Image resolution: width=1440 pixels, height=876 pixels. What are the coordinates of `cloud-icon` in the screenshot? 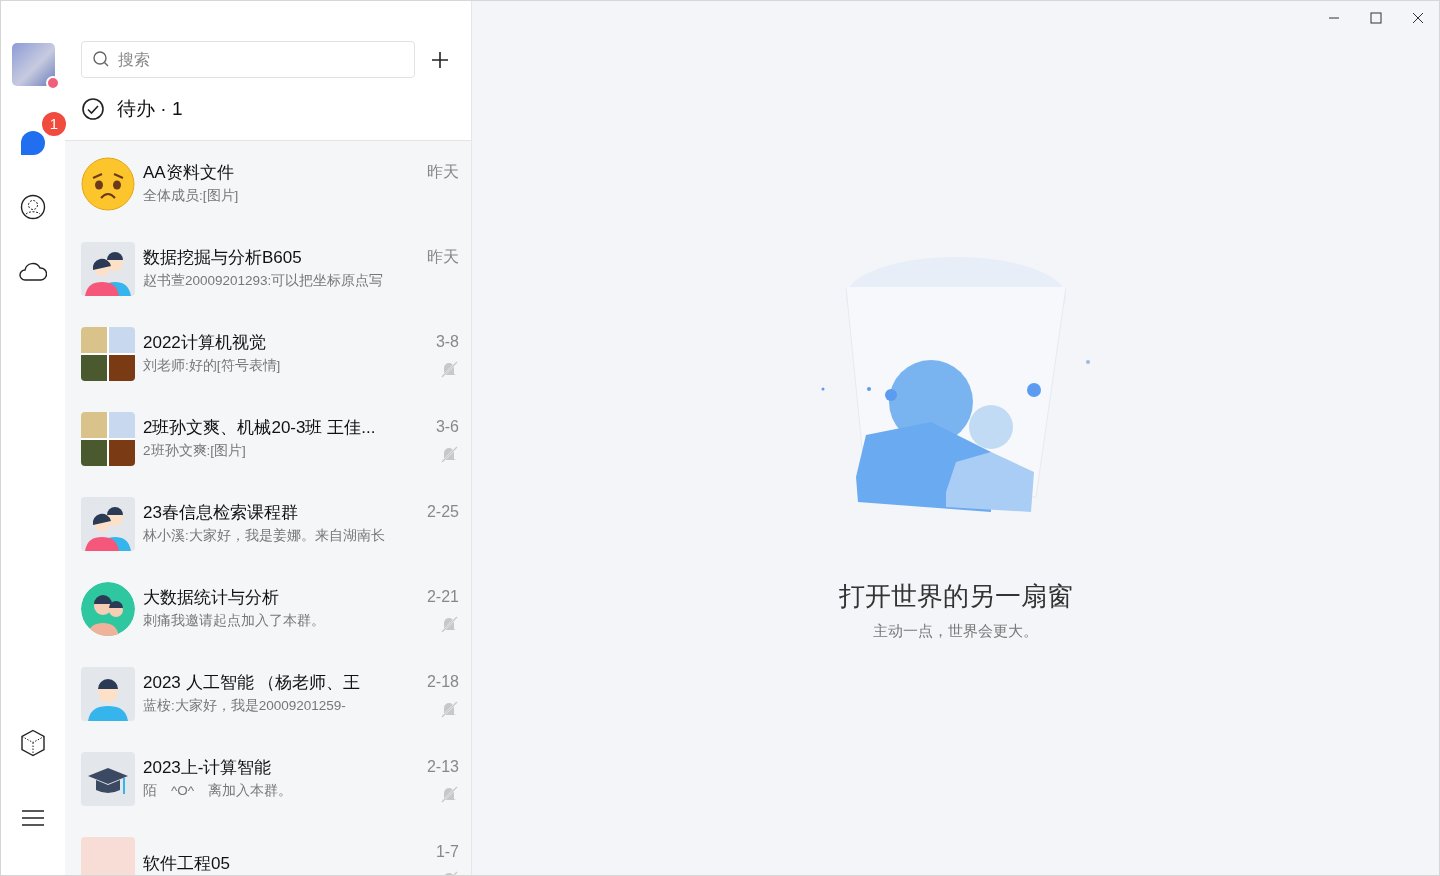 It's located at (33, 271).